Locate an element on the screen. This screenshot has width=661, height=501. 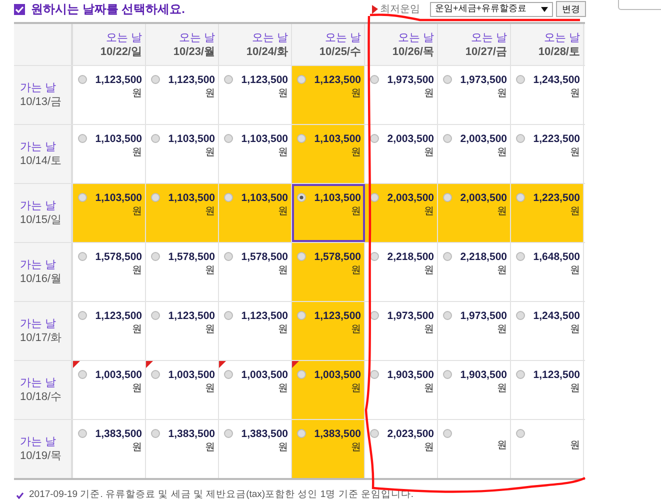
fare-select: 운임+세금+유류할증료 is located at coordinates (491, 9).